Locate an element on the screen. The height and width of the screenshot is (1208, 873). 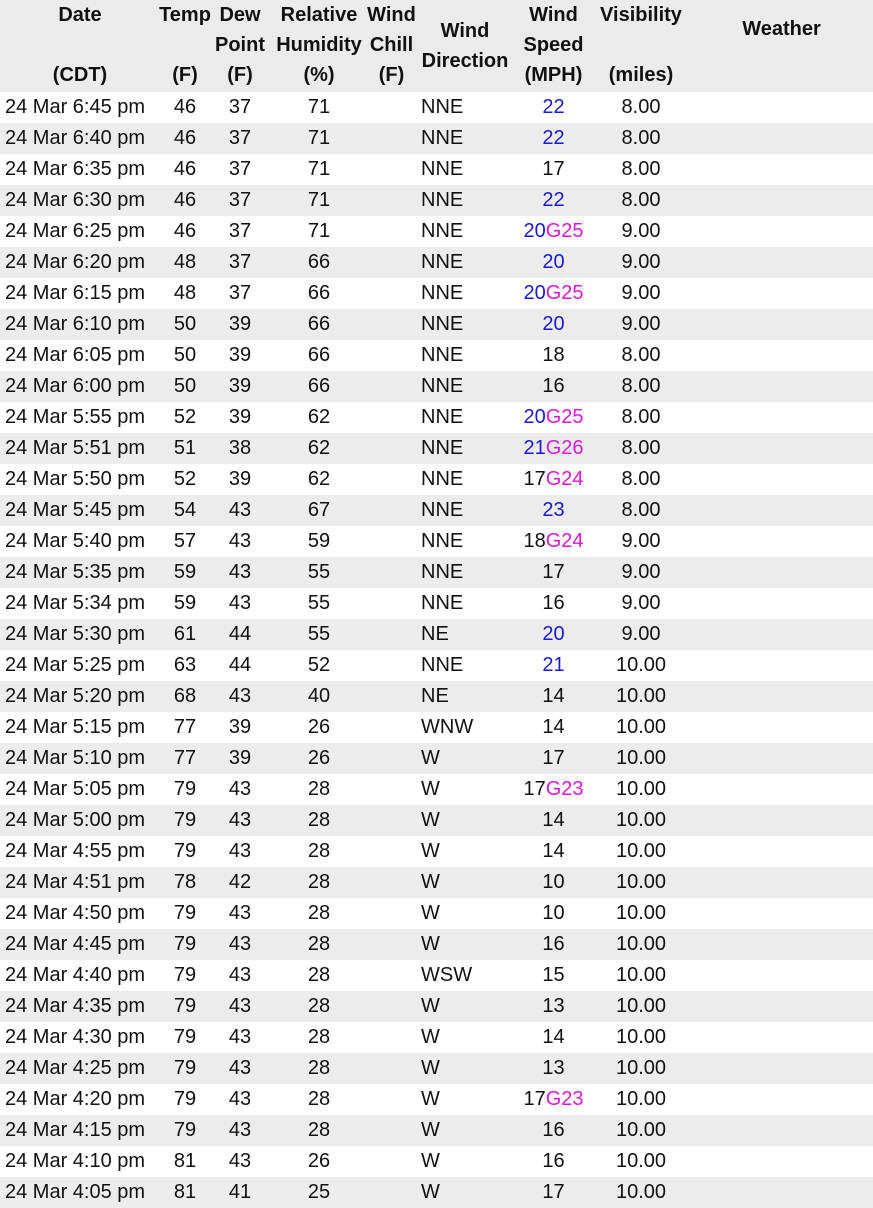
wind-speed-value: 17 is located at coordinates (534, 479).